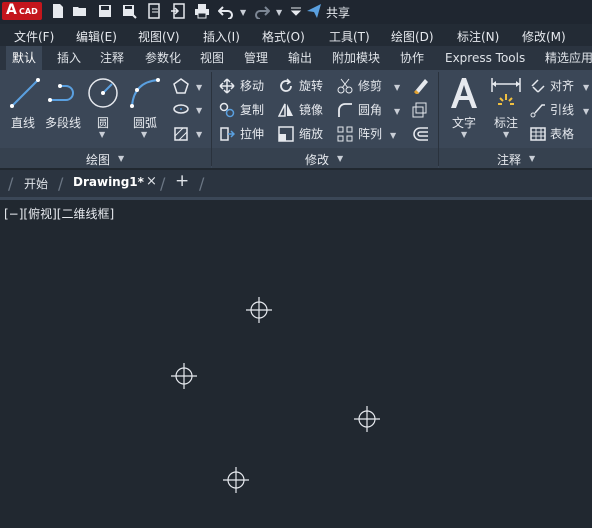 The width and height of the screenshot is (592, 528). What do you see at coordinates (102, 134) in the screenshot?
I see `circle-dropdown-icon: ▼` at bounding box center [102, 134].